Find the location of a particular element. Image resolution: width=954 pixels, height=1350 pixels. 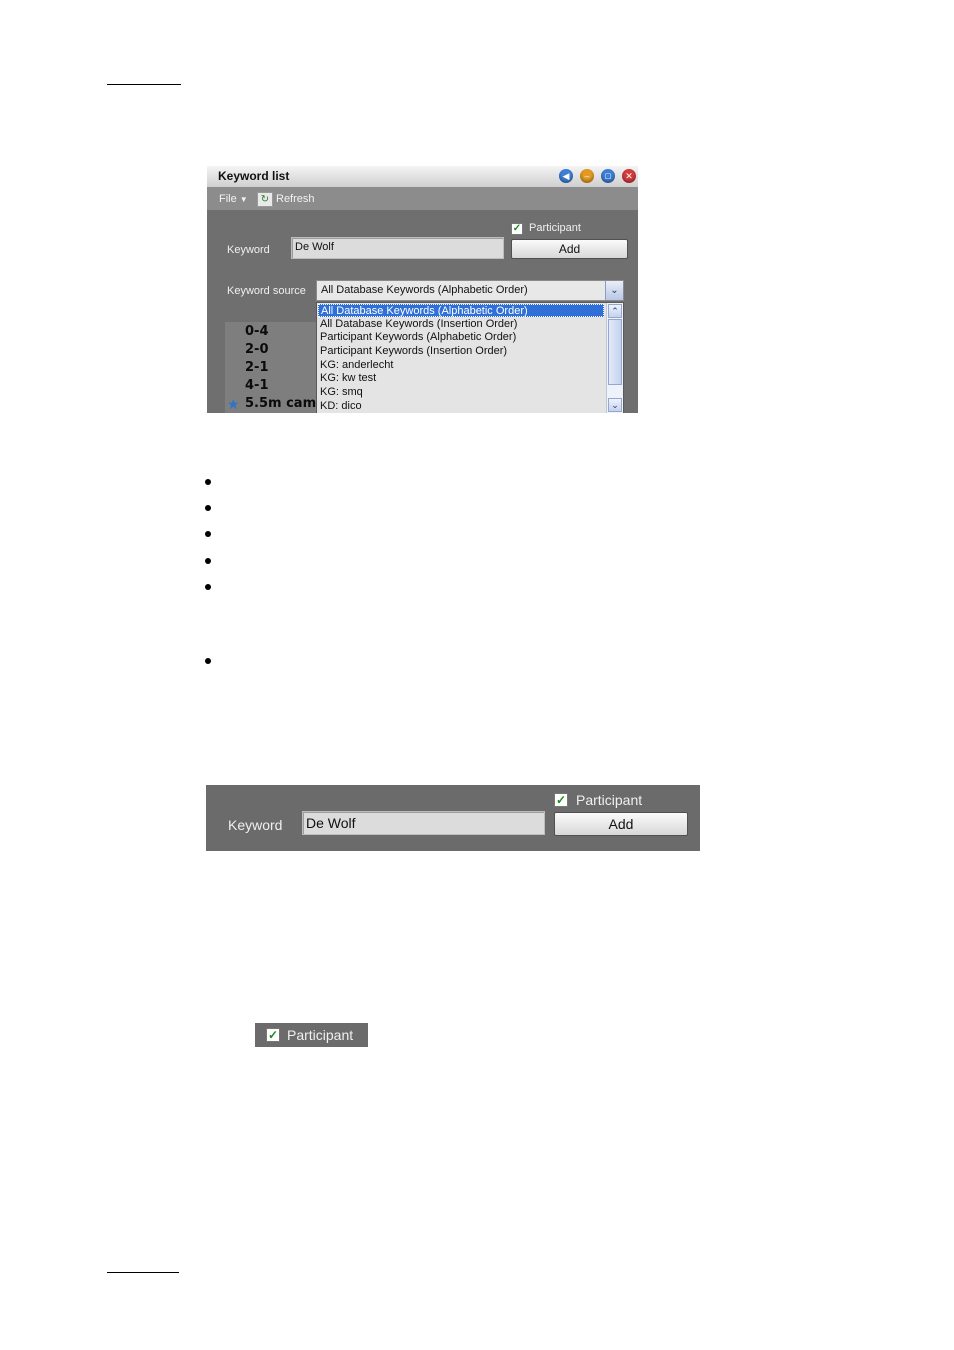

camera-icon: ★ is located at coordinates (233, 404).